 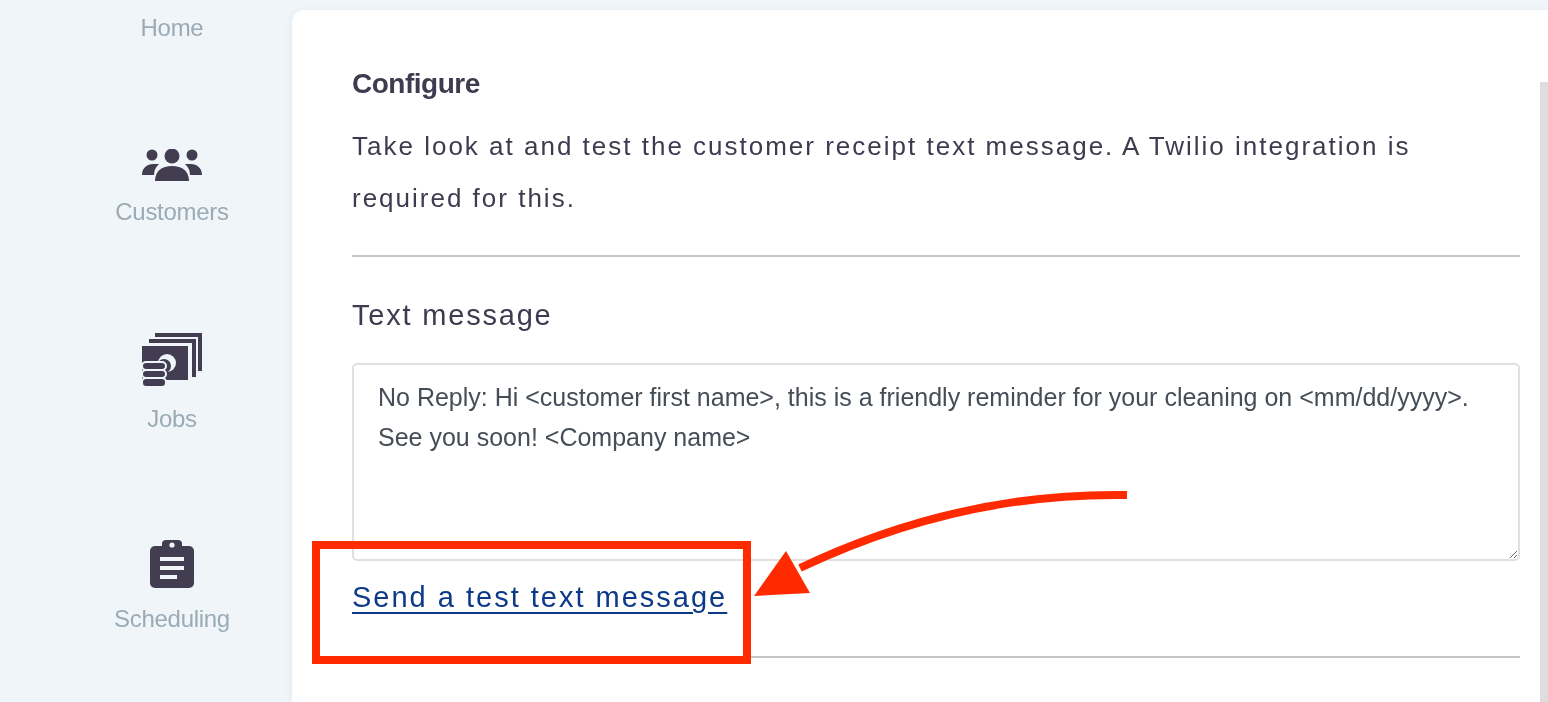 I want to click on send-test-link: Send a test text message, so click(x=540, y=597).